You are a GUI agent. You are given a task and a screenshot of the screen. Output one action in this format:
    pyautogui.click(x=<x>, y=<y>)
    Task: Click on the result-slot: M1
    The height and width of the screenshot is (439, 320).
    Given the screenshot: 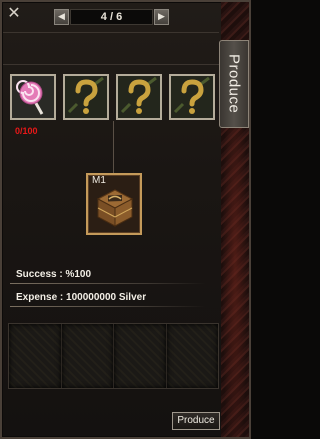 What is the action you would take?
    pyautogui.click(x=114, y=204)
    